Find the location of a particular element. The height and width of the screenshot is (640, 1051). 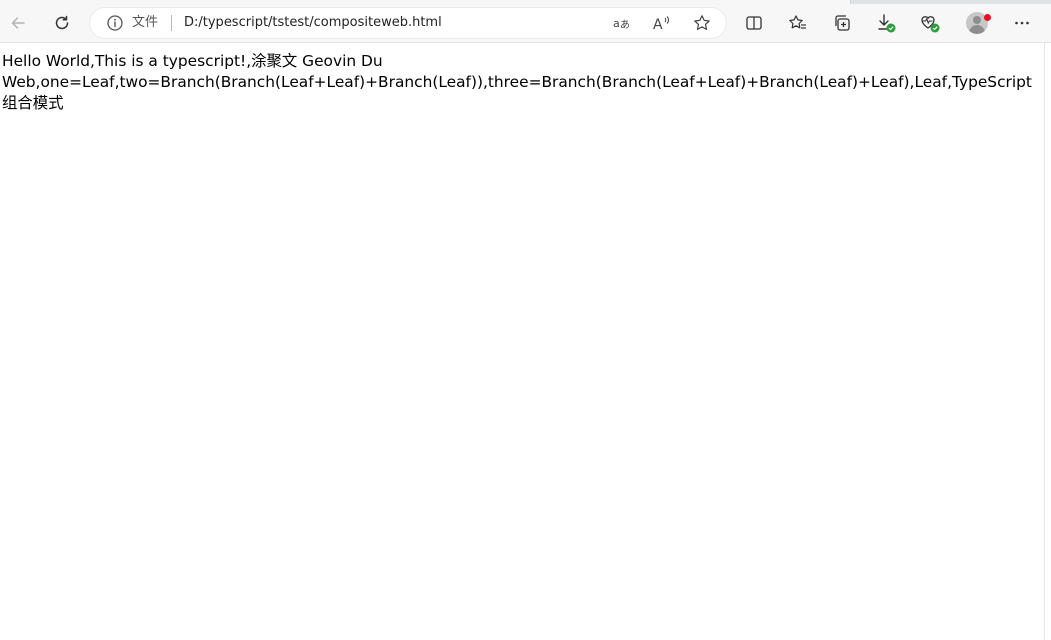

avatar-body is located at coordinates (977, 29).